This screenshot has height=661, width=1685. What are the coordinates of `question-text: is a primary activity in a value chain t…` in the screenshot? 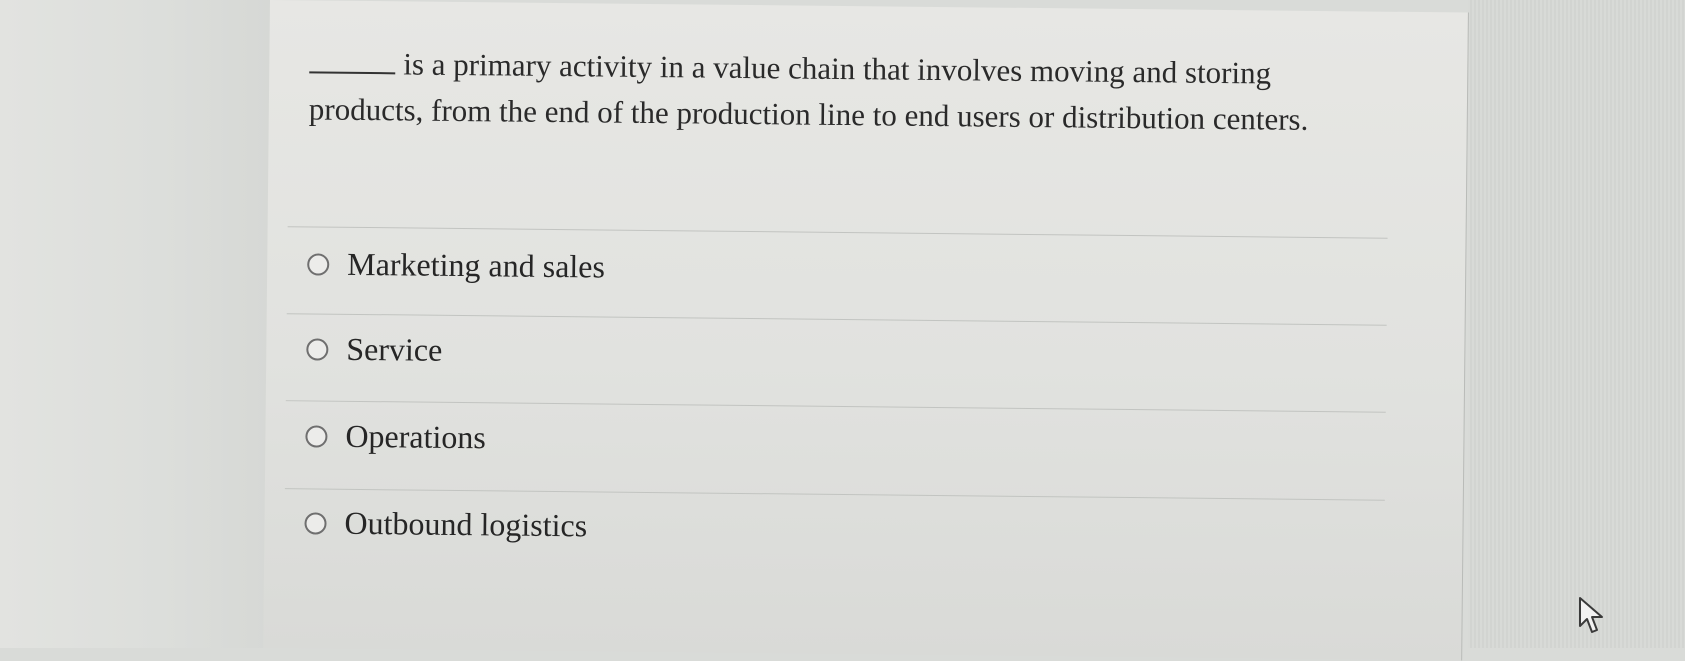 It's located at (849, 91).